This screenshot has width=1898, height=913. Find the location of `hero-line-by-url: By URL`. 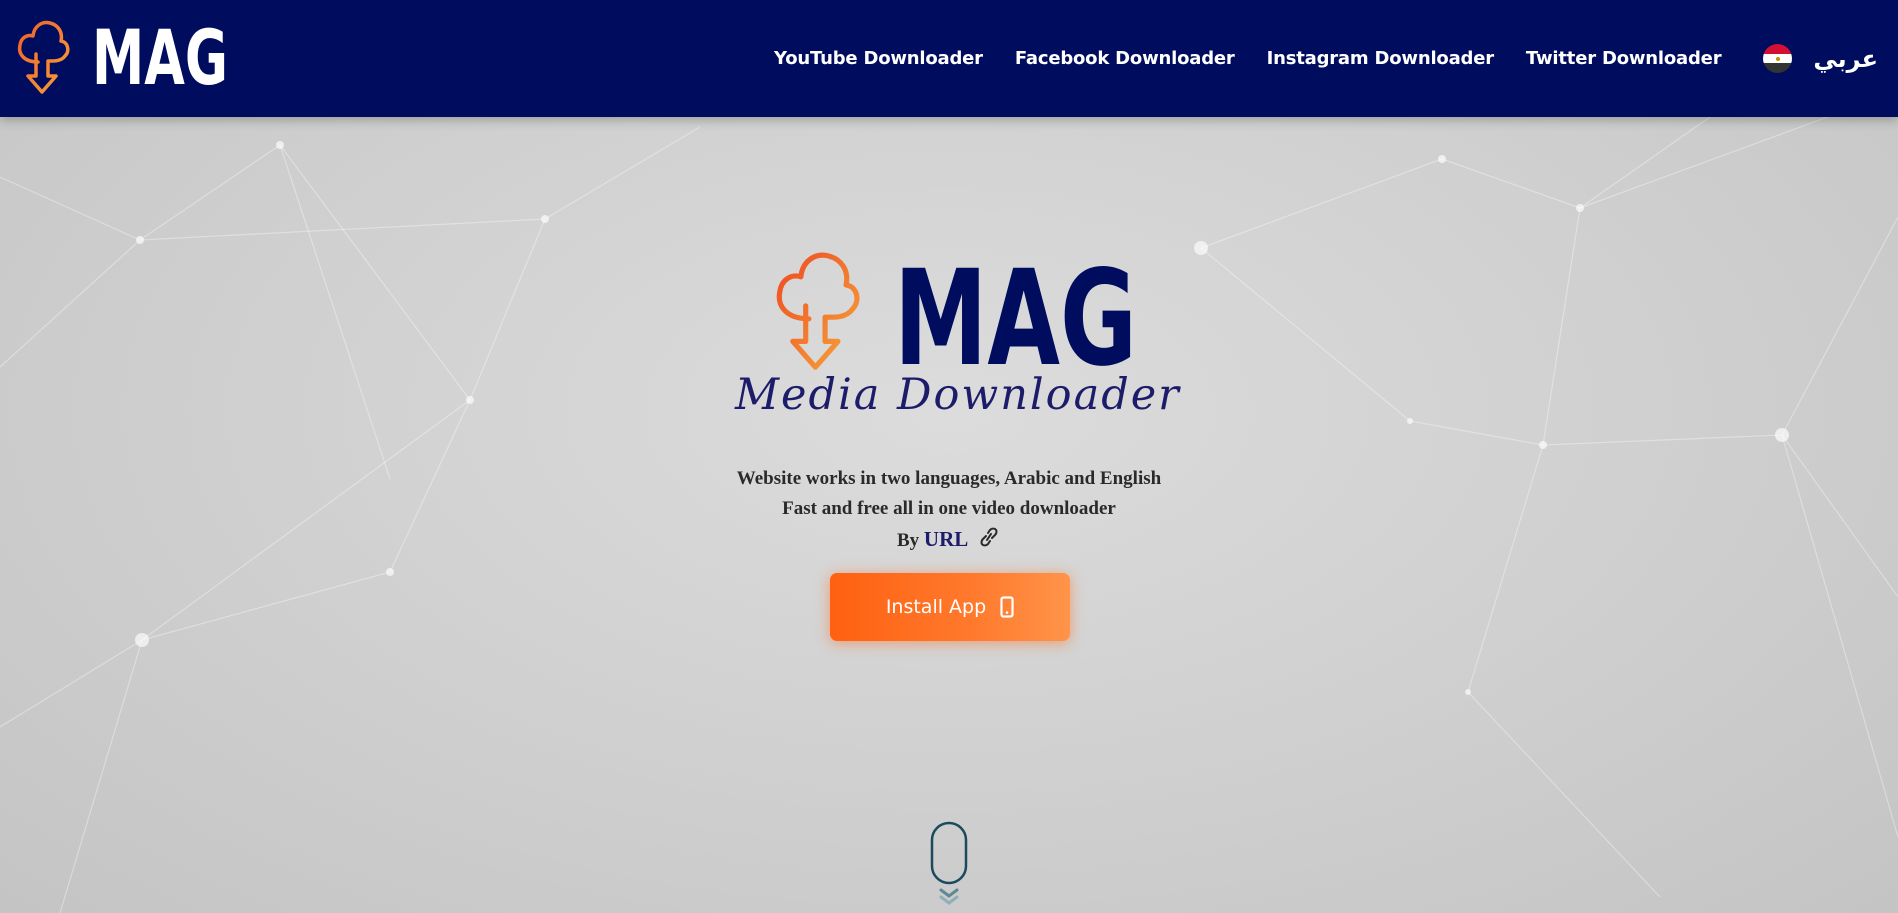

hero-line-by-url: By URL is located at coordinates (949, 540).